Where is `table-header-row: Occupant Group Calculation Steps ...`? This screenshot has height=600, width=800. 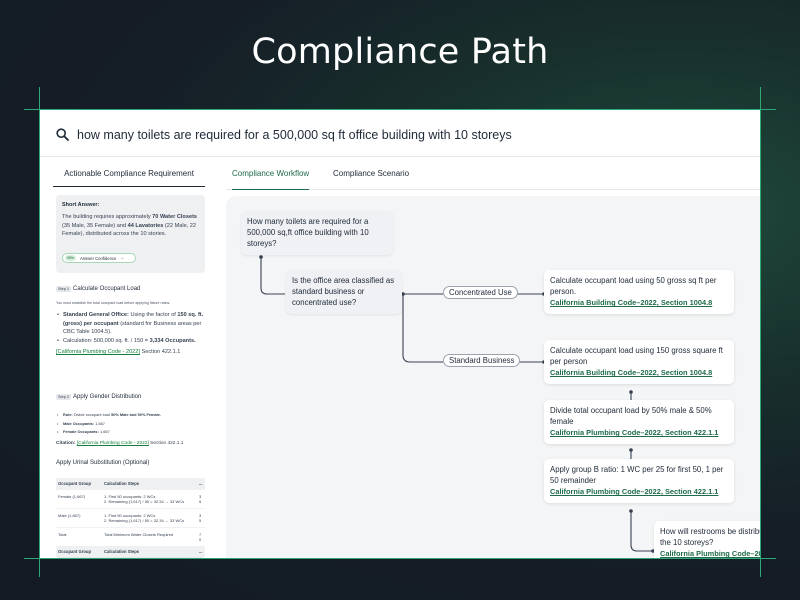
table-header-row: Occupant Group Calculation Steps ... is located at coordinates (130, 551).